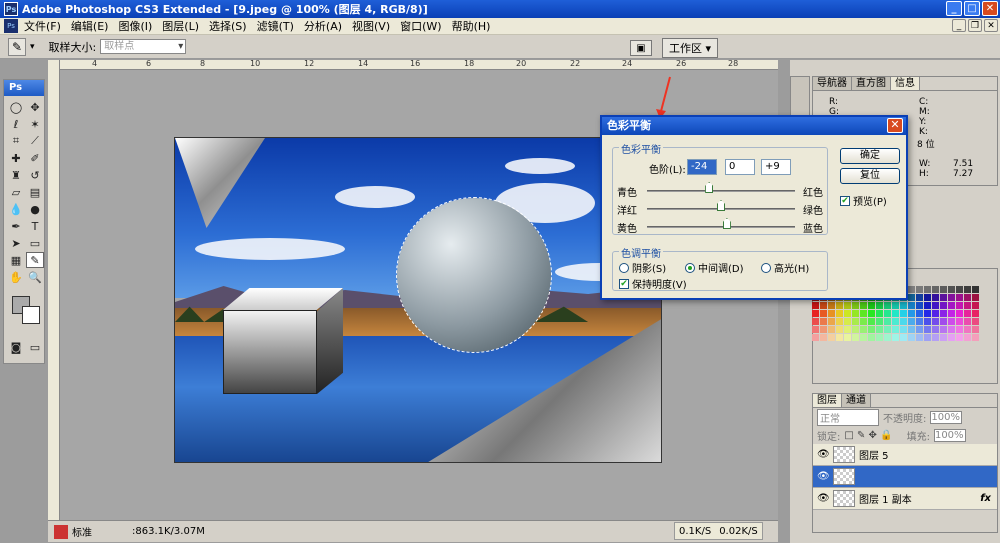 The image size is (1000, 543). Describe the element at coordinates (16, 158) in the screenshot. I see `healing-brush-tool-icon: ✚` at that location.